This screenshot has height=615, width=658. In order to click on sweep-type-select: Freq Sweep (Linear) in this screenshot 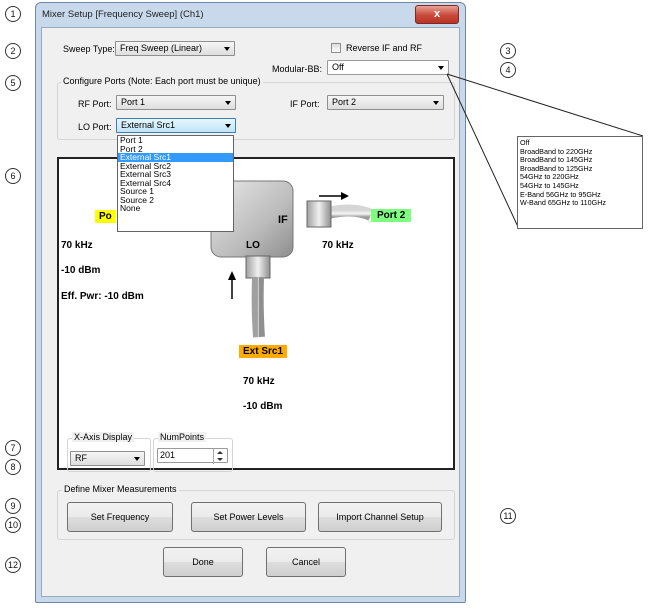, I will do `click(175, 48)`.